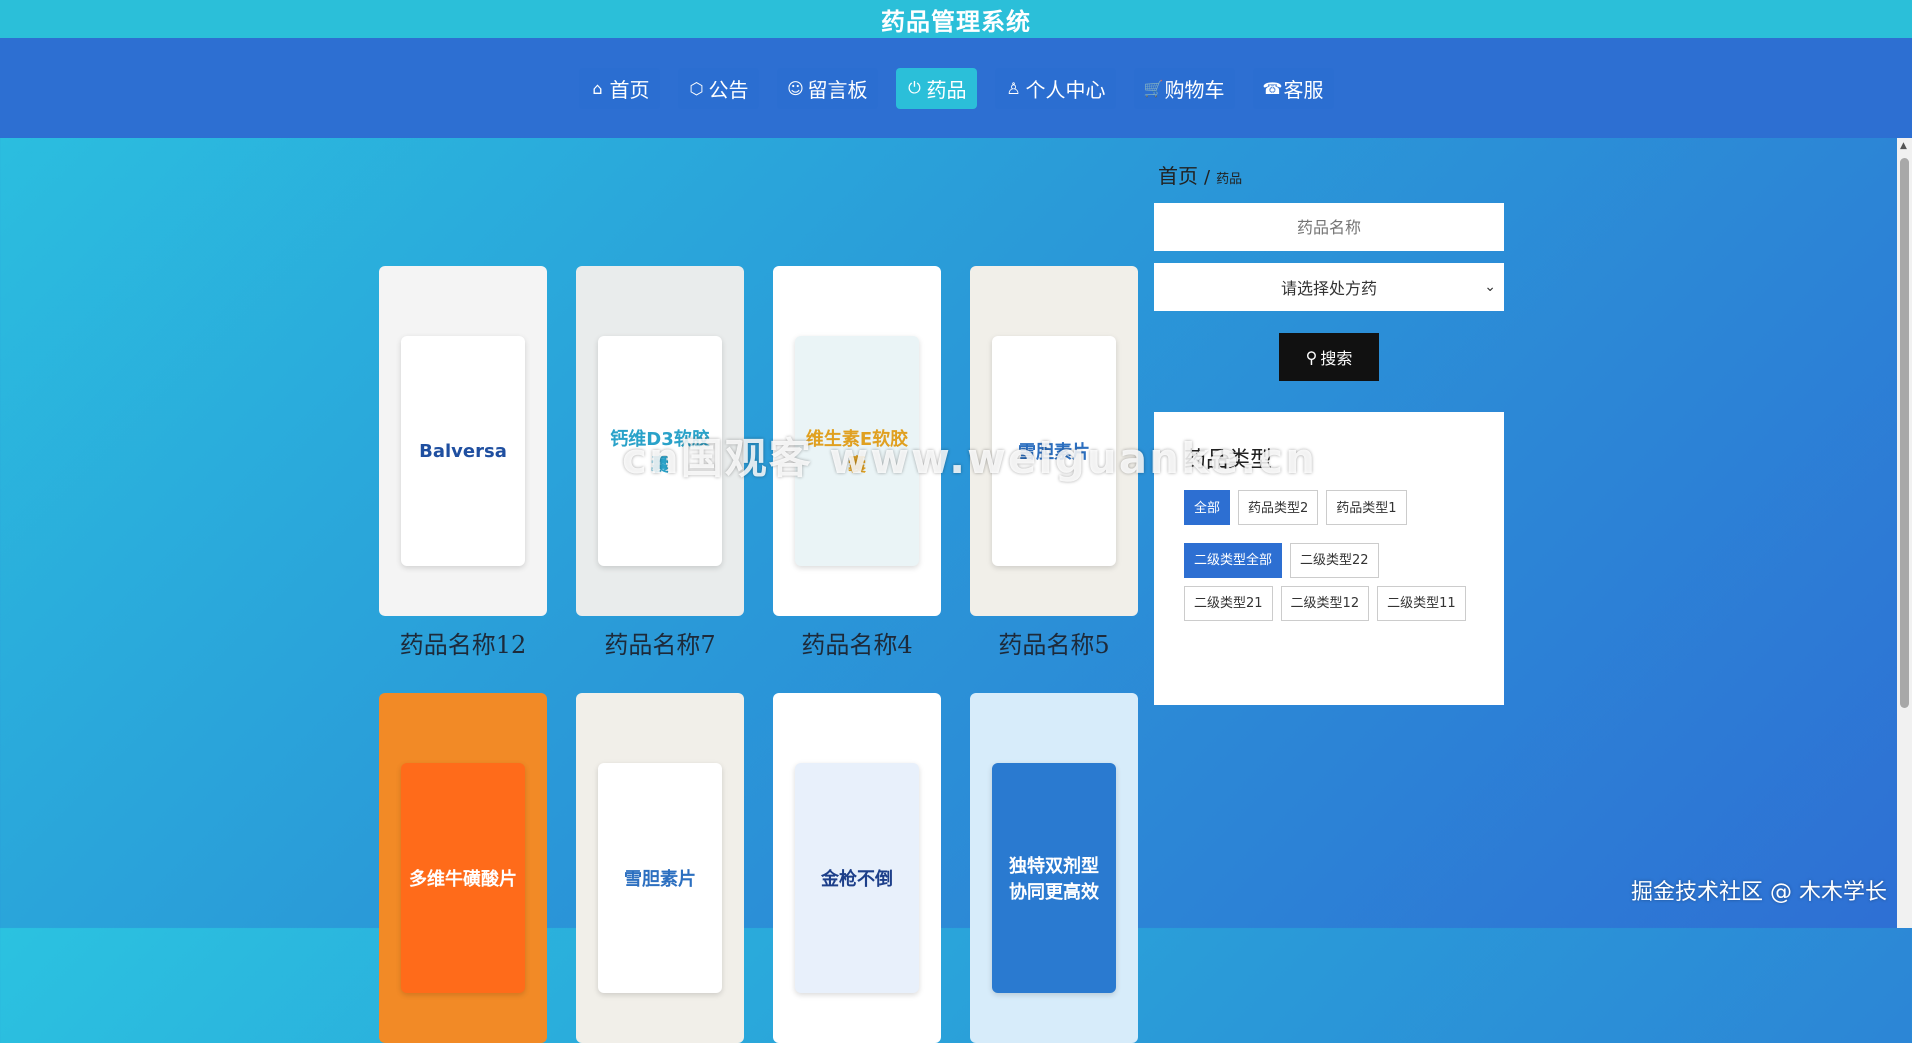  What do you see at coordinates (1903, 146) in the screenshot?
I see `scroll-up-icon: ▲` at bounding box center [1903, 146].